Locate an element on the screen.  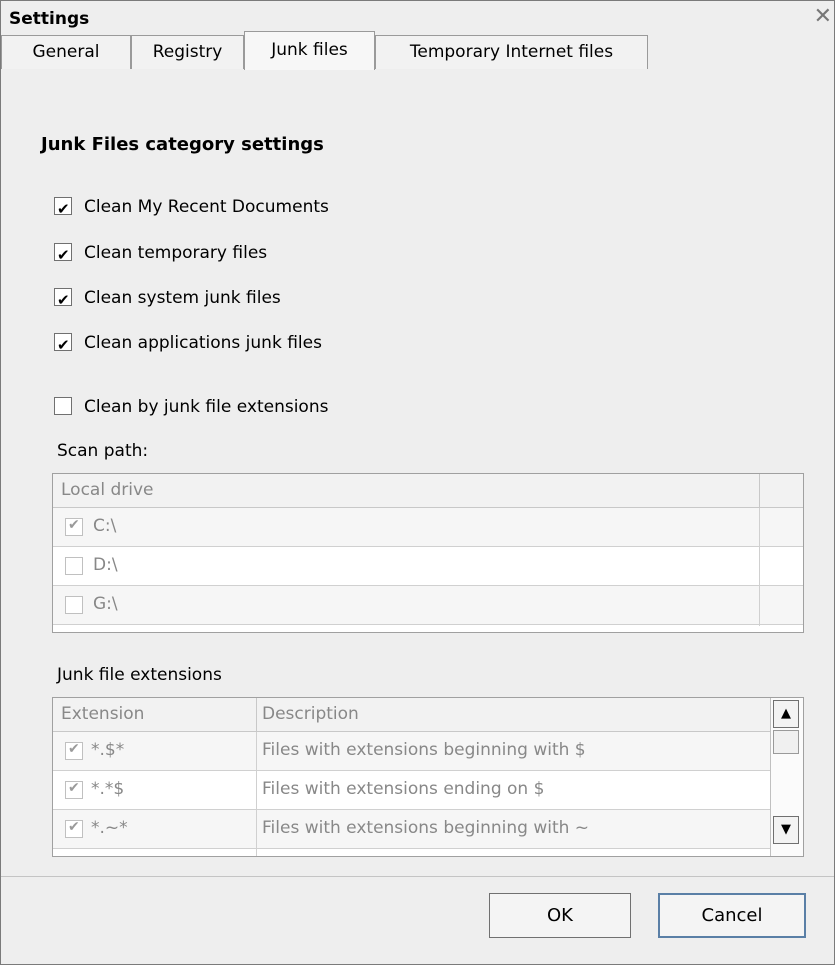
close-icon: ✕ is located at coordinates (823, 17).